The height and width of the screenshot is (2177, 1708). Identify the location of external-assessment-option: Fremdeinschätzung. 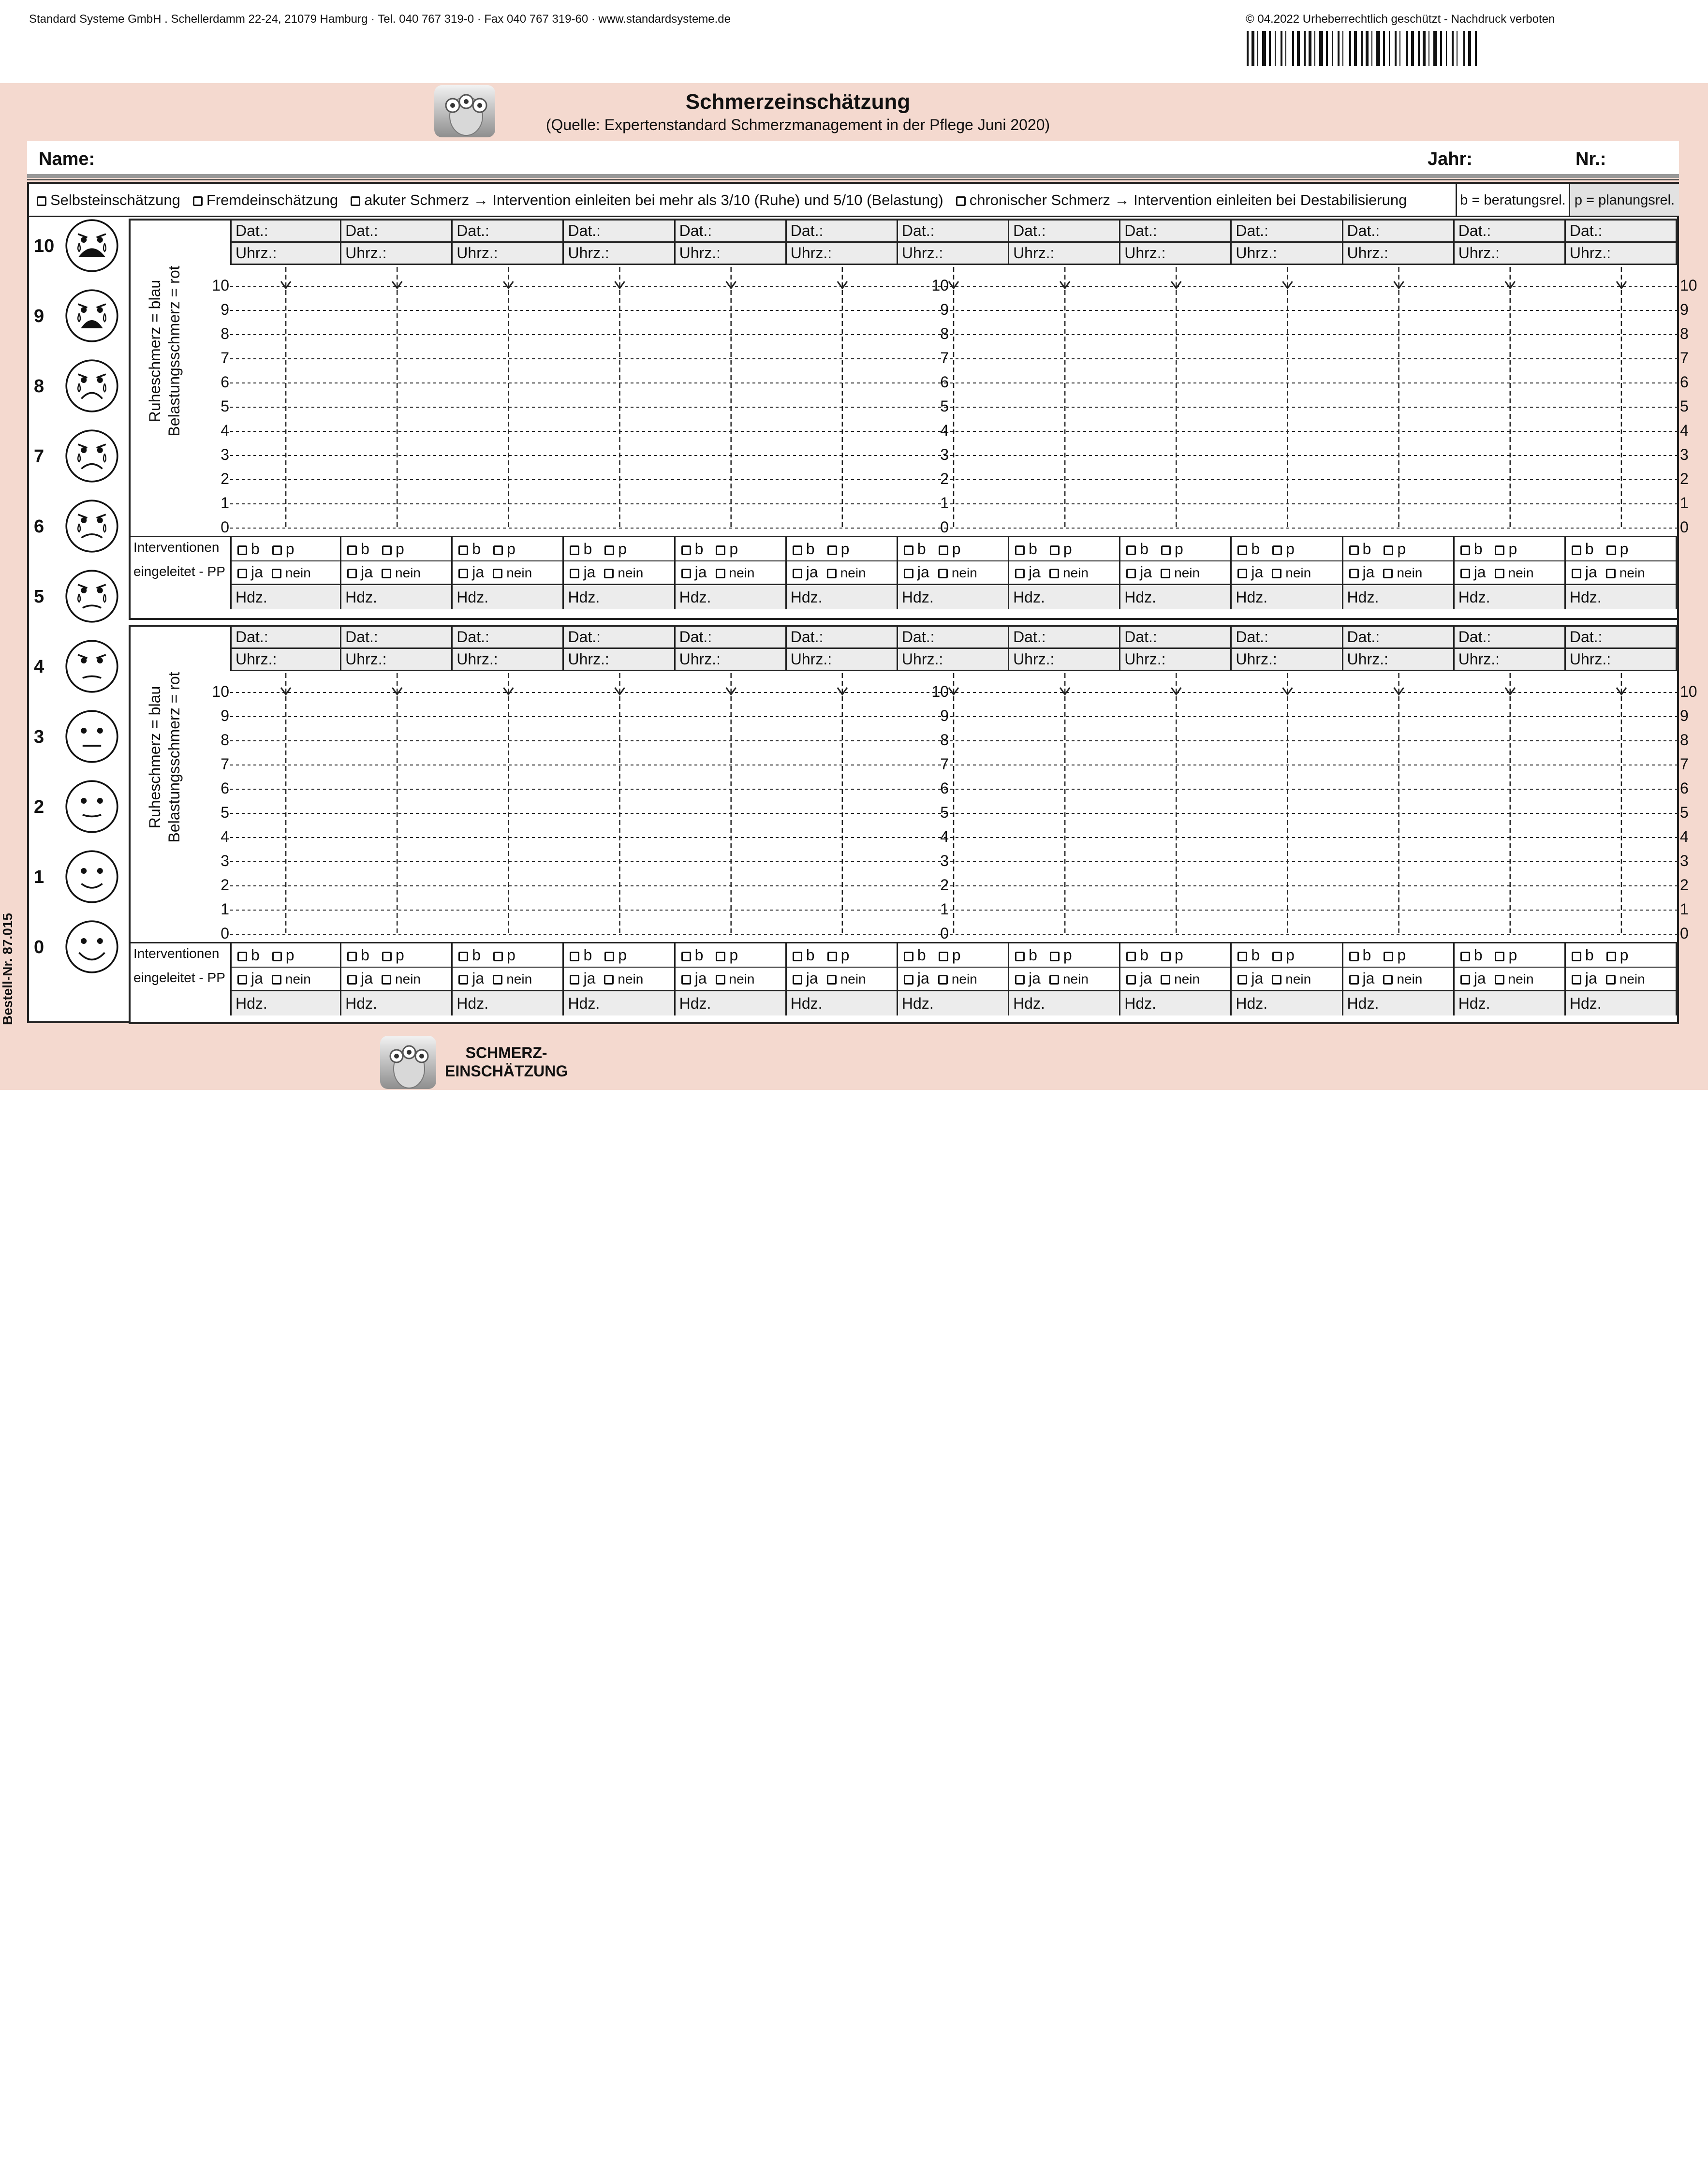
(265, 200).